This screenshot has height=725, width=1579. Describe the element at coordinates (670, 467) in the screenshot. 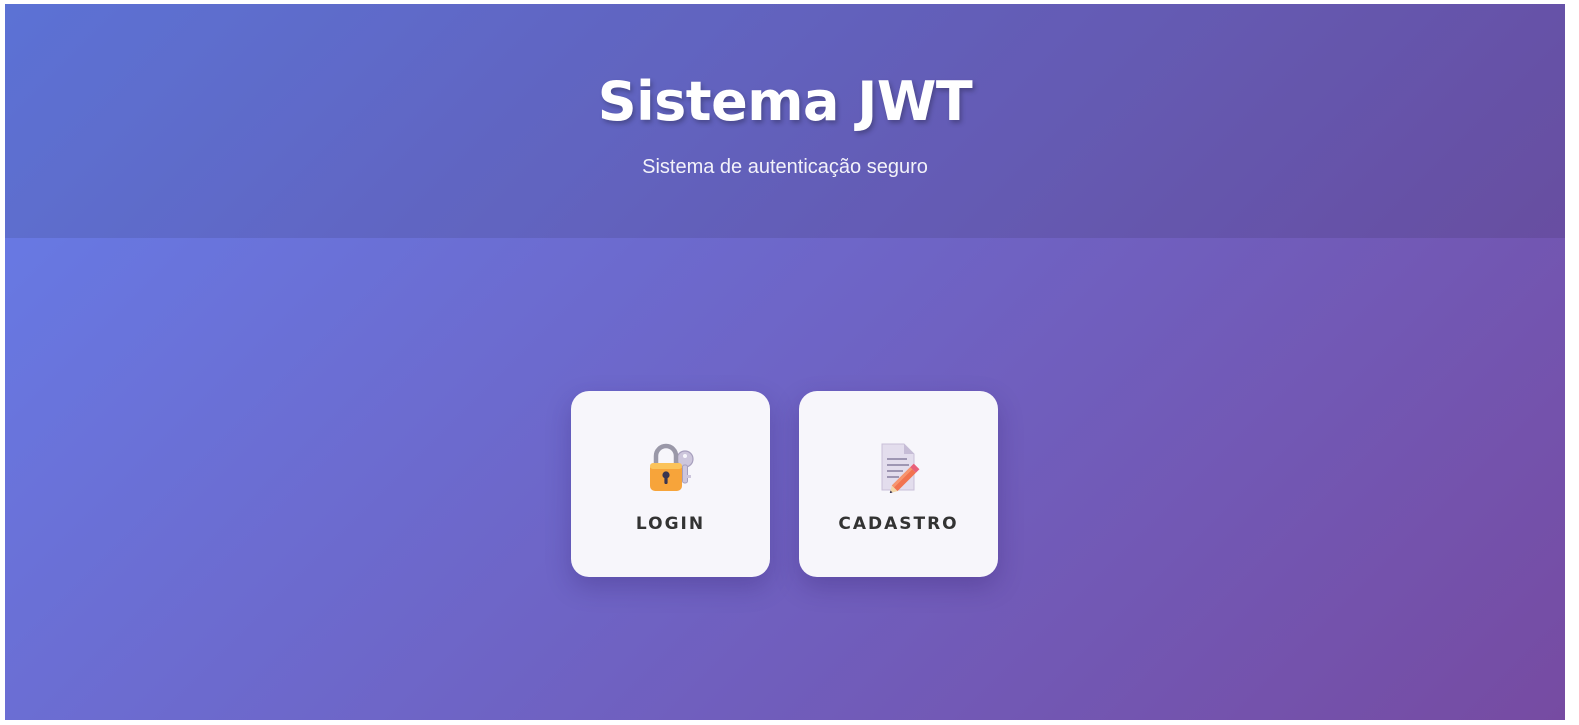

I see `lock-with-key-icon` at that location.